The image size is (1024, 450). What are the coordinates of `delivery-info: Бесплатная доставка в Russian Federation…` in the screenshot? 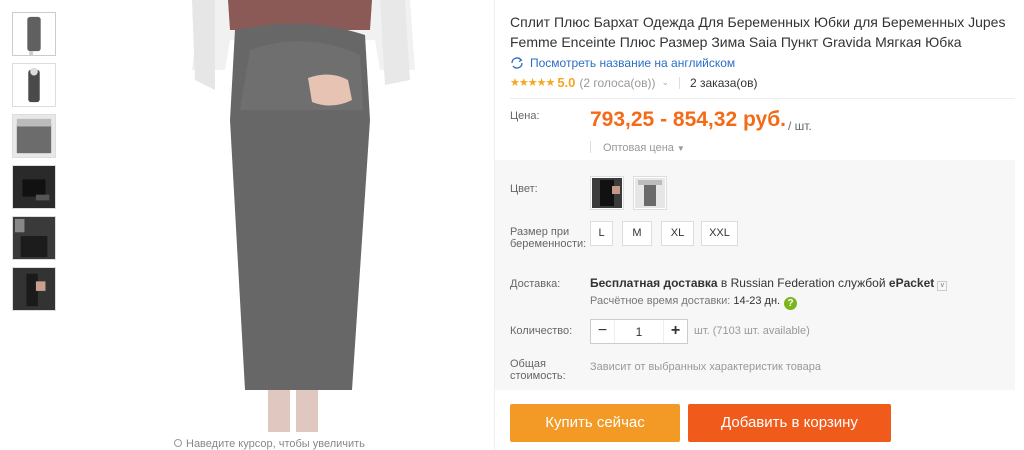 It's located at (769, 283).